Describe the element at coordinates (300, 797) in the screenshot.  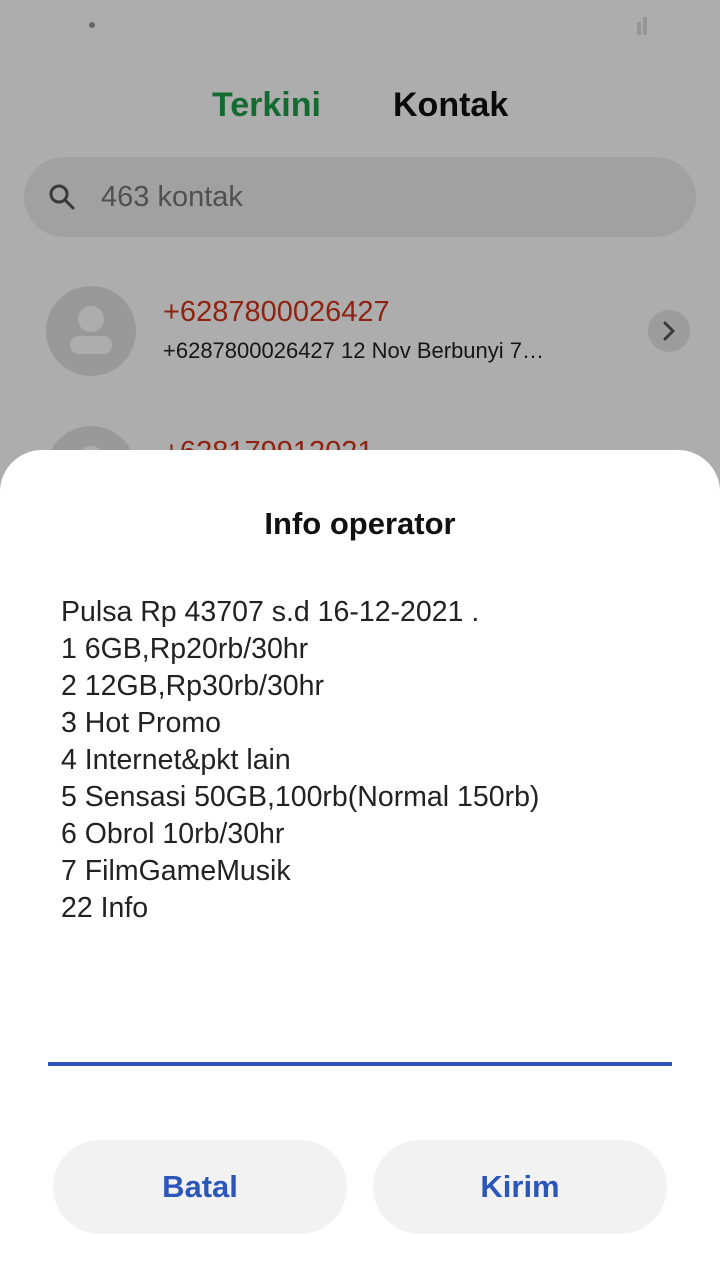
I see `message-line: 5 Sensasi 50GB,100rb(Normal 150rb)` at that location.